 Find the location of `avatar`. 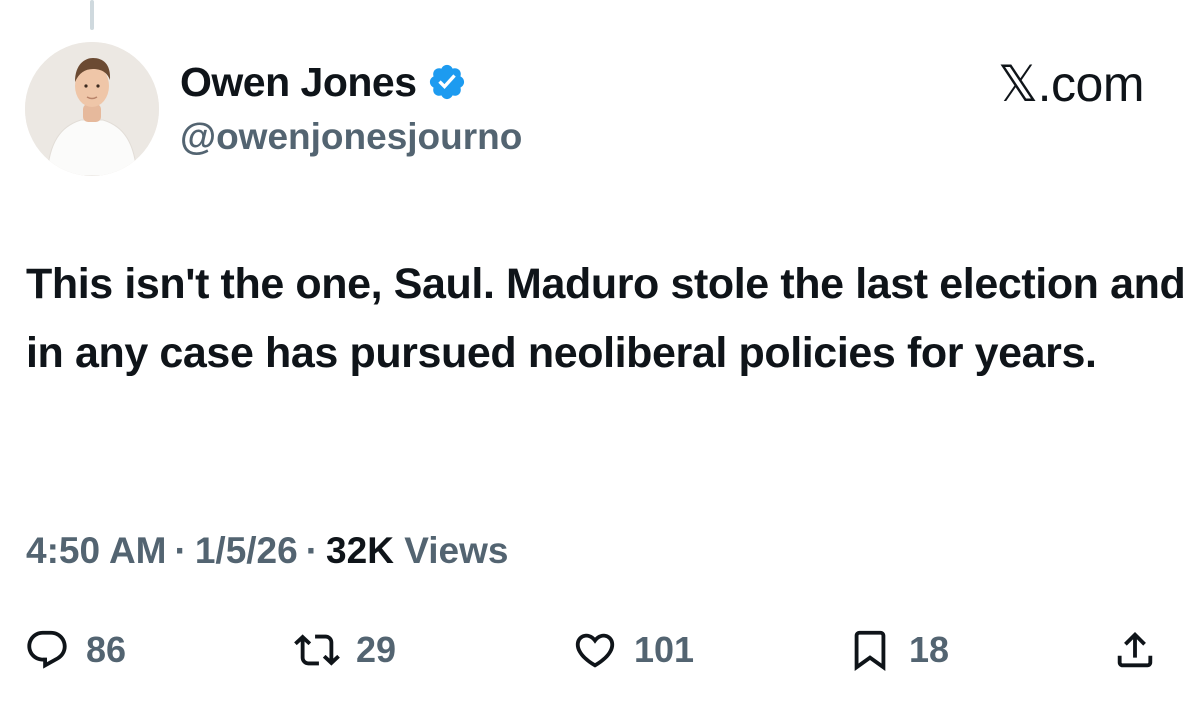

avatar is located at coordinates (92, 109).